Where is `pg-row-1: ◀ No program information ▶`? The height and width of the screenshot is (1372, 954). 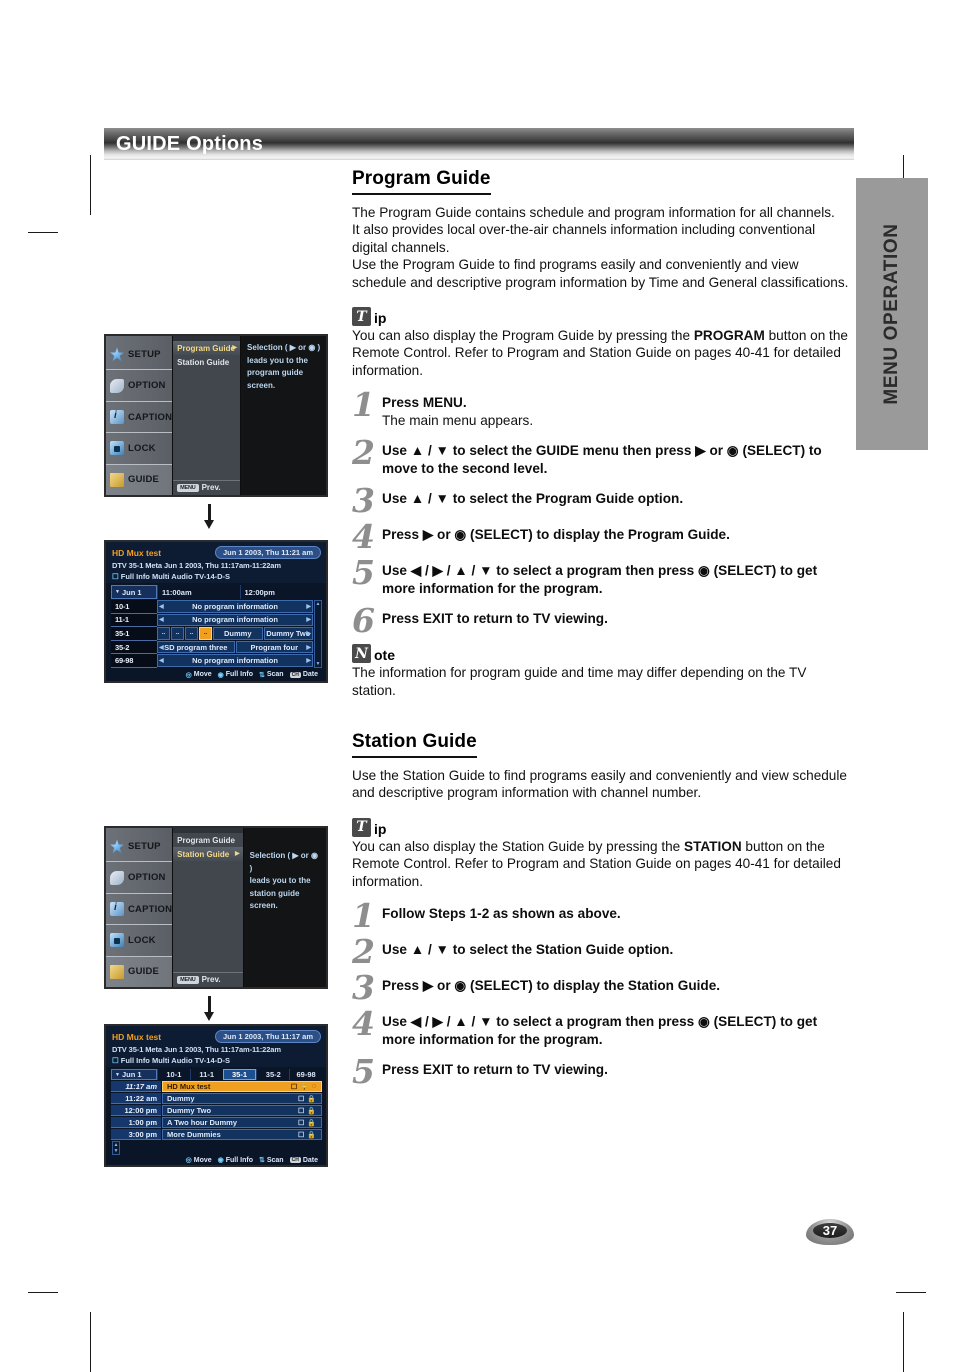 pg-row-1: ◀ No program information ▶ is located at coordinates (235, 620).